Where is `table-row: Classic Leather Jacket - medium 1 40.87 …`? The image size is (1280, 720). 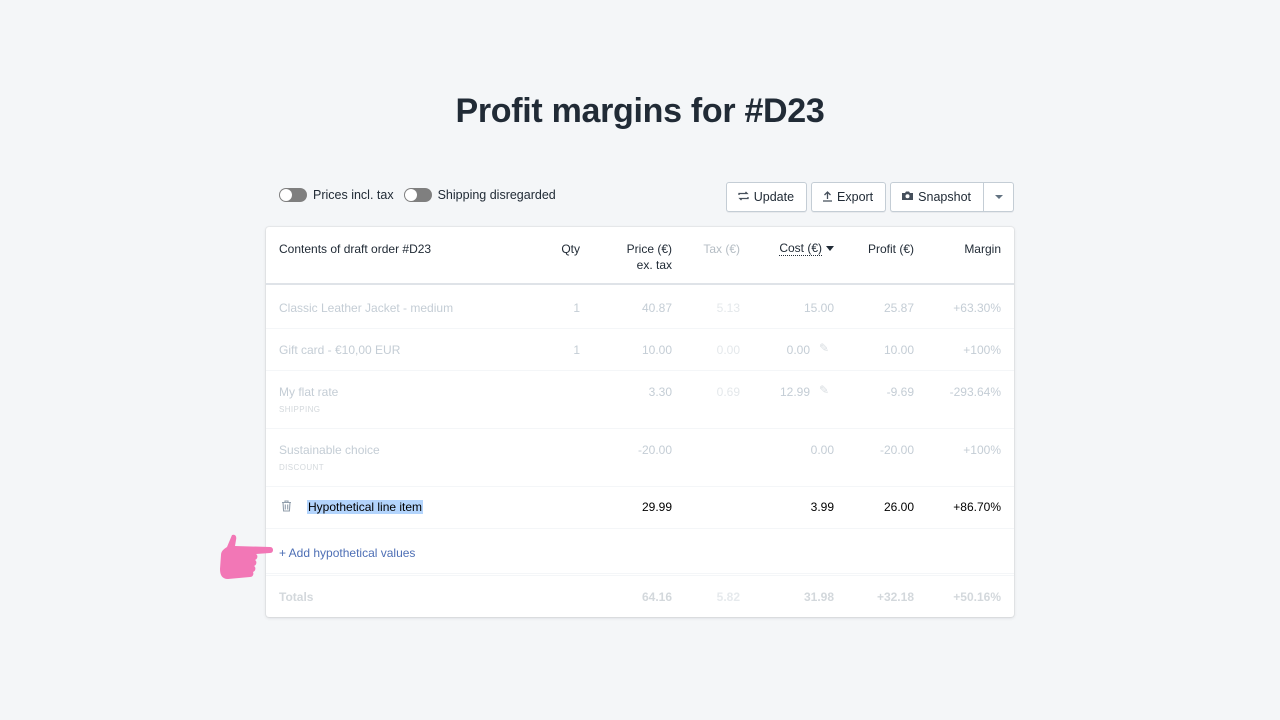 table-row: Classic Leather Jacket - medium 1 40.87 … is located at coordinates (640, 308).